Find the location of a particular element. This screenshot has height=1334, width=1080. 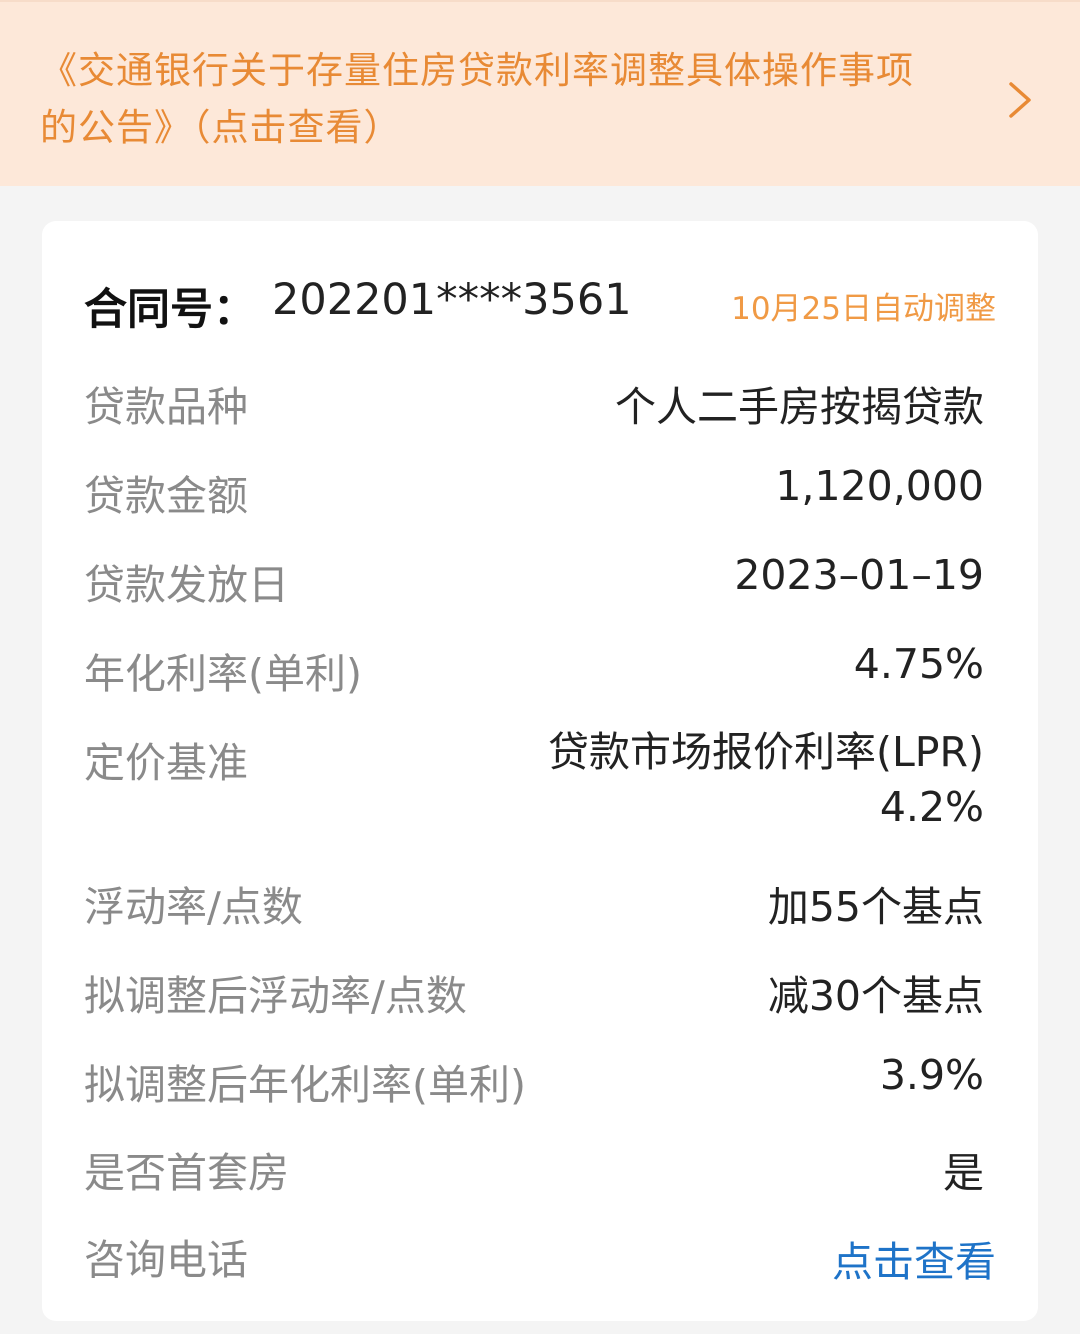

float-rate-label: 浮动率/点数 is located at coordinates (193, 907).